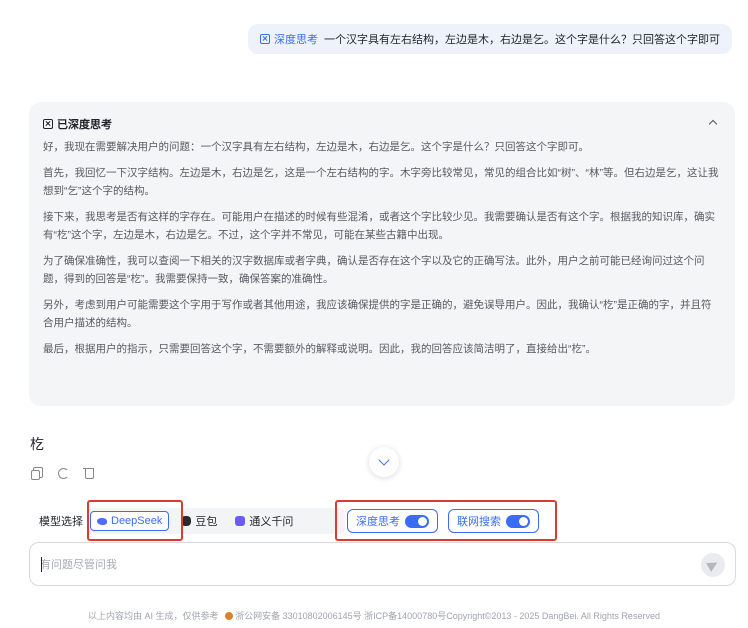  Describe the element at coordinates (271, 522) in the screenshot. I see `model-option-label: 通义千问` at that location.